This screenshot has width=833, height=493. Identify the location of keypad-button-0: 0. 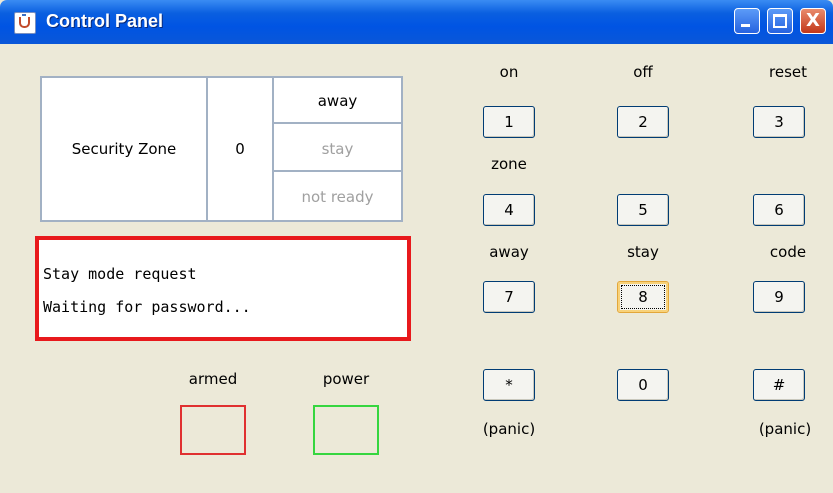
(643, 385).